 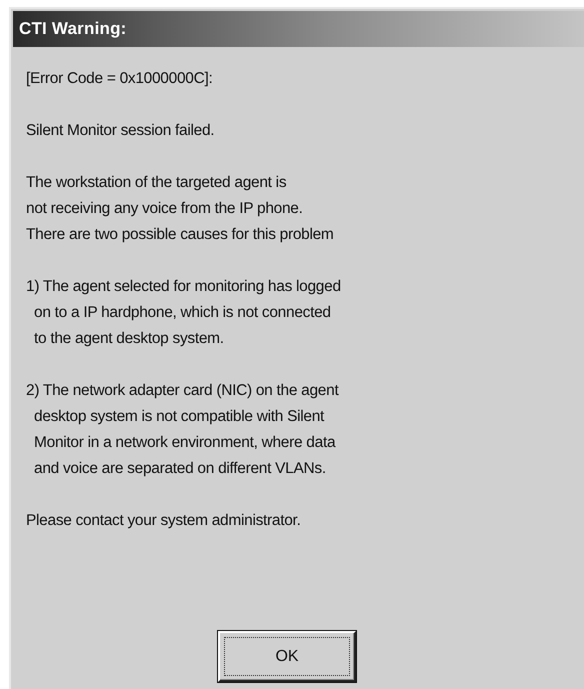 What do you see at coordinates (184, 313) in the screenshot?
I see `message-paragraph: 1) The agent selected for monitoring has logged on to a IP hardphone, which is not connected to the agent desktop system.` at bounding box center [184, 313].